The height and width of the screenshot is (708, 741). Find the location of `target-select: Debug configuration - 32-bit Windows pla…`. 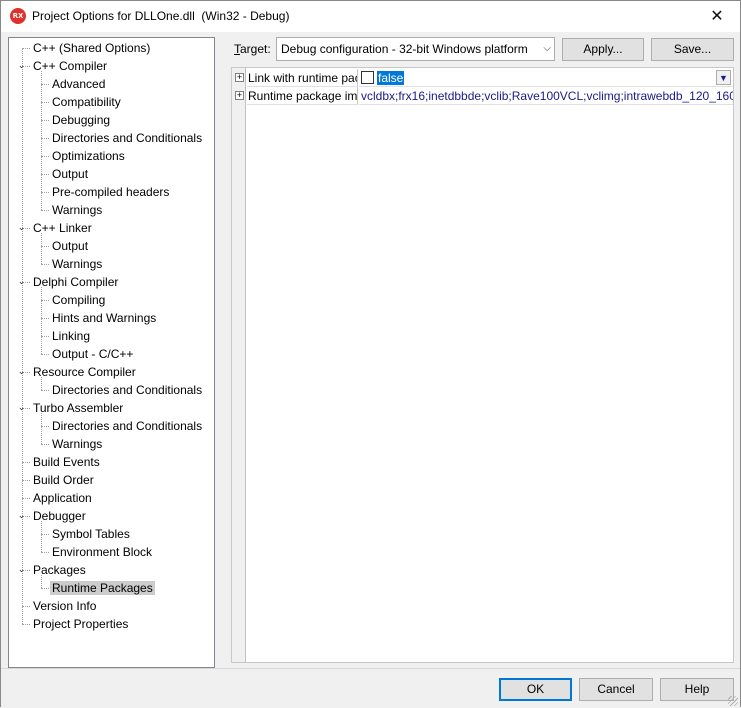

target-select: Debug configuration - 32-bit Windows pla… is located at coordinates (415, 49).